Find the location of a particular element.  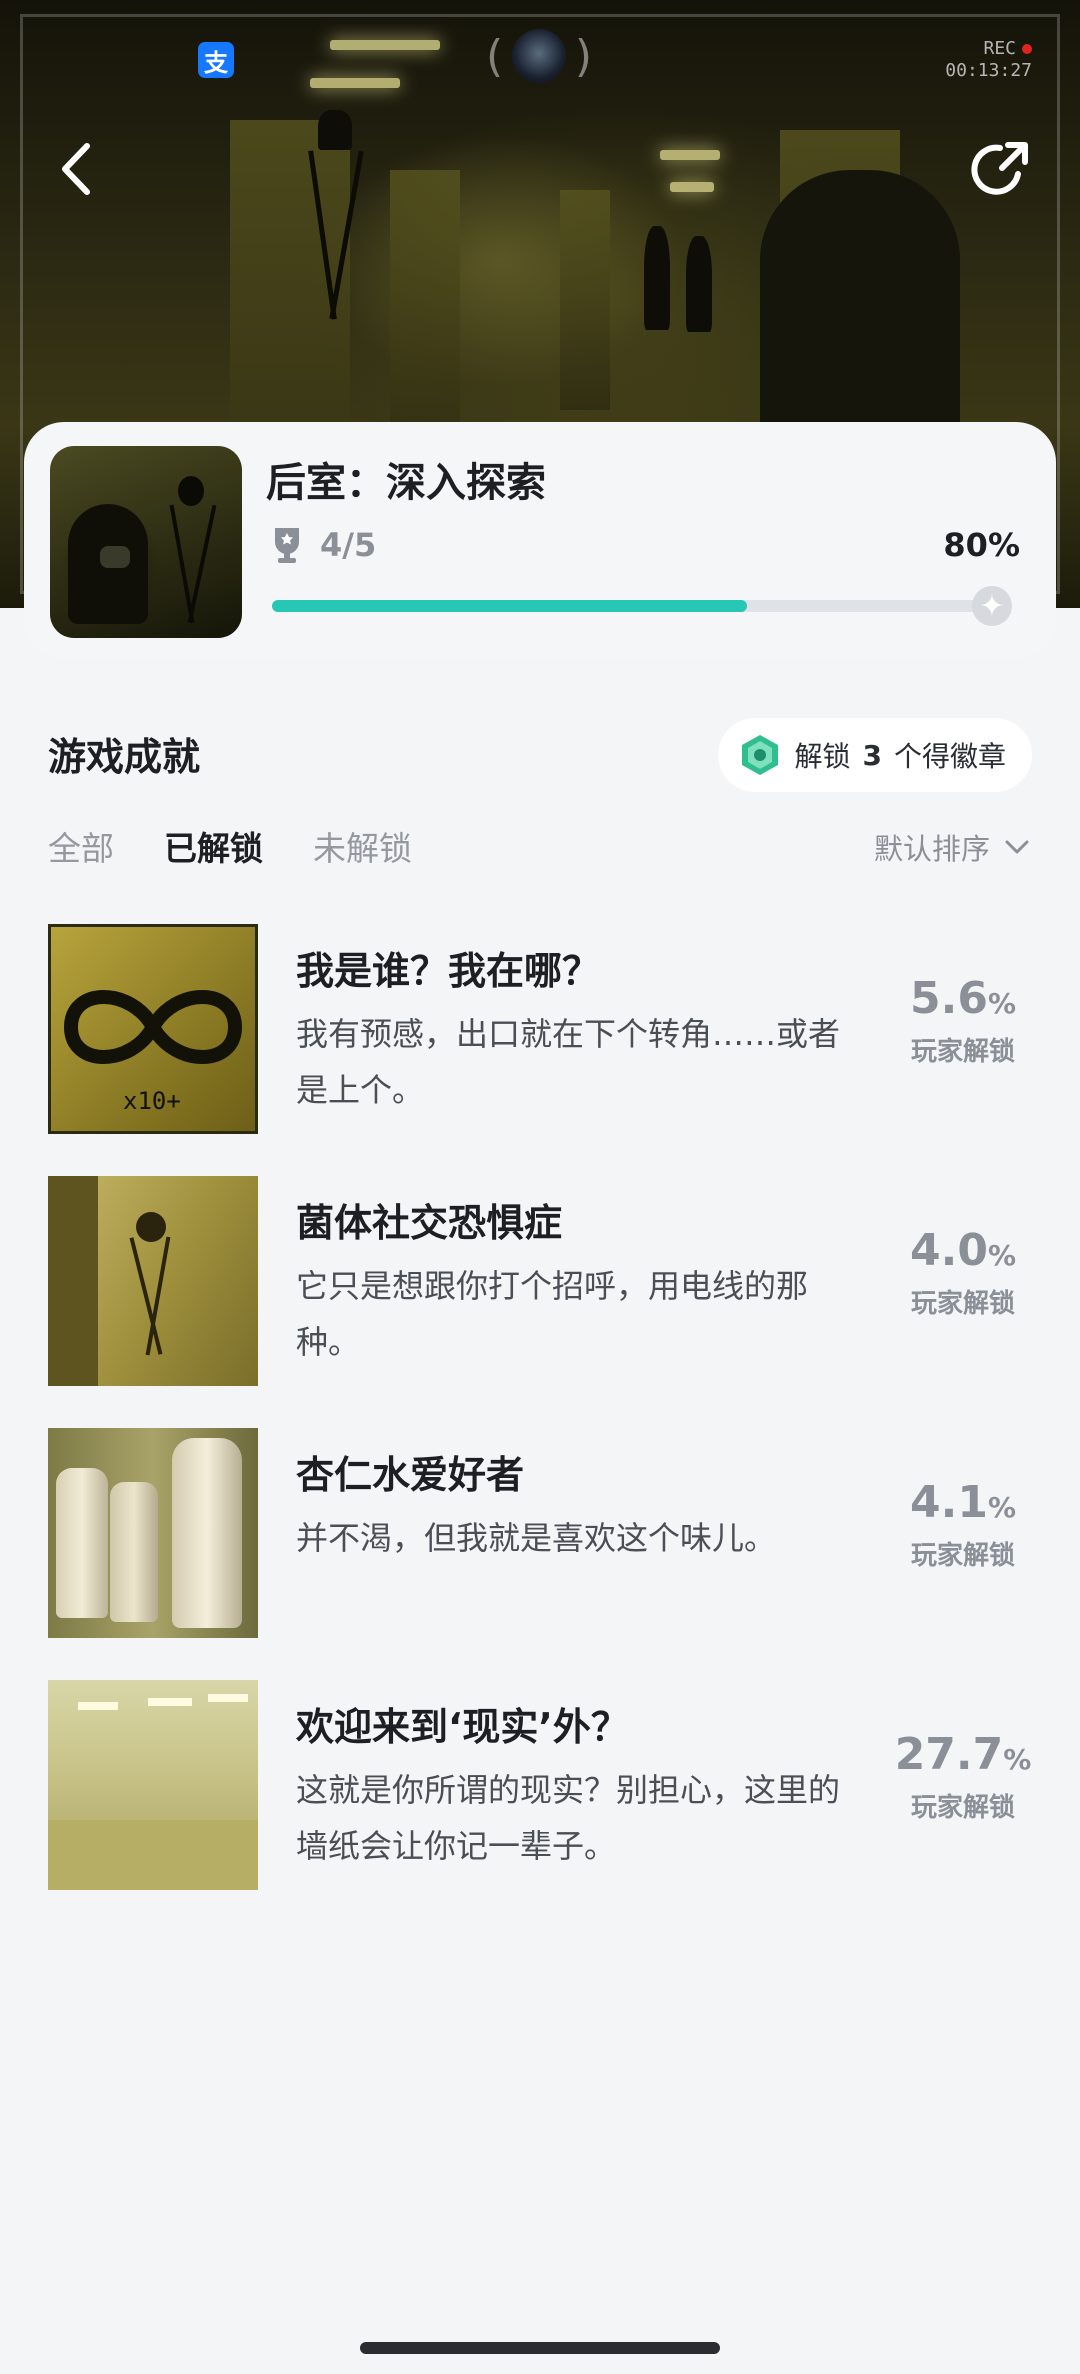

share-icon is located at coordinates (999, 168).